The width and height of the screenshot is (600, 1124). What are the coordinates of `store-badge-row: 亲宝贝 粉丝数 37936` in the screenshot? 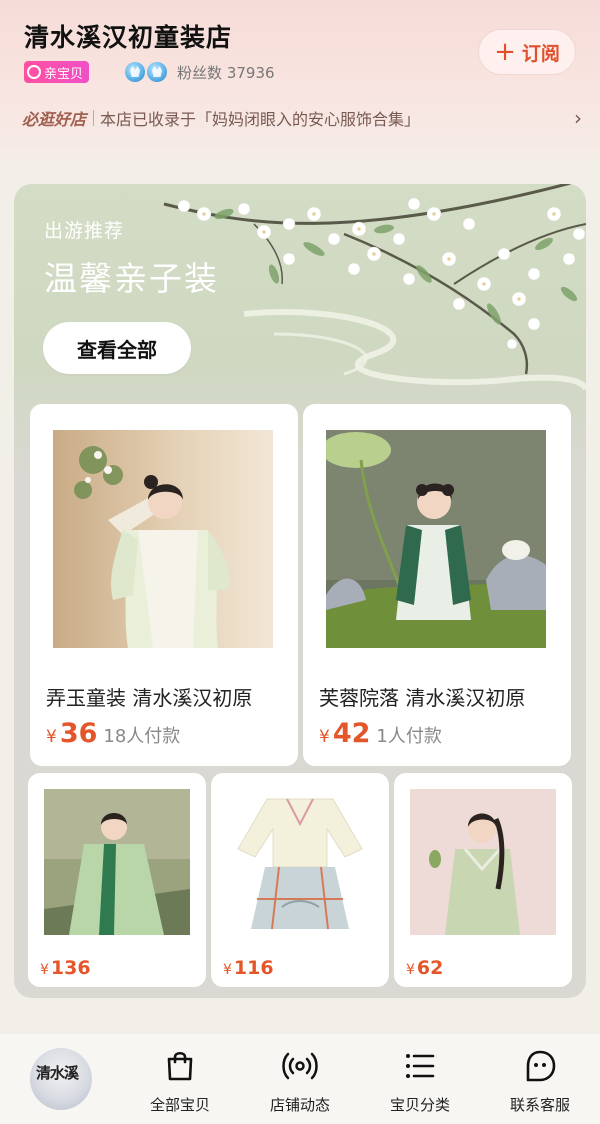 It's located at (149, 72).